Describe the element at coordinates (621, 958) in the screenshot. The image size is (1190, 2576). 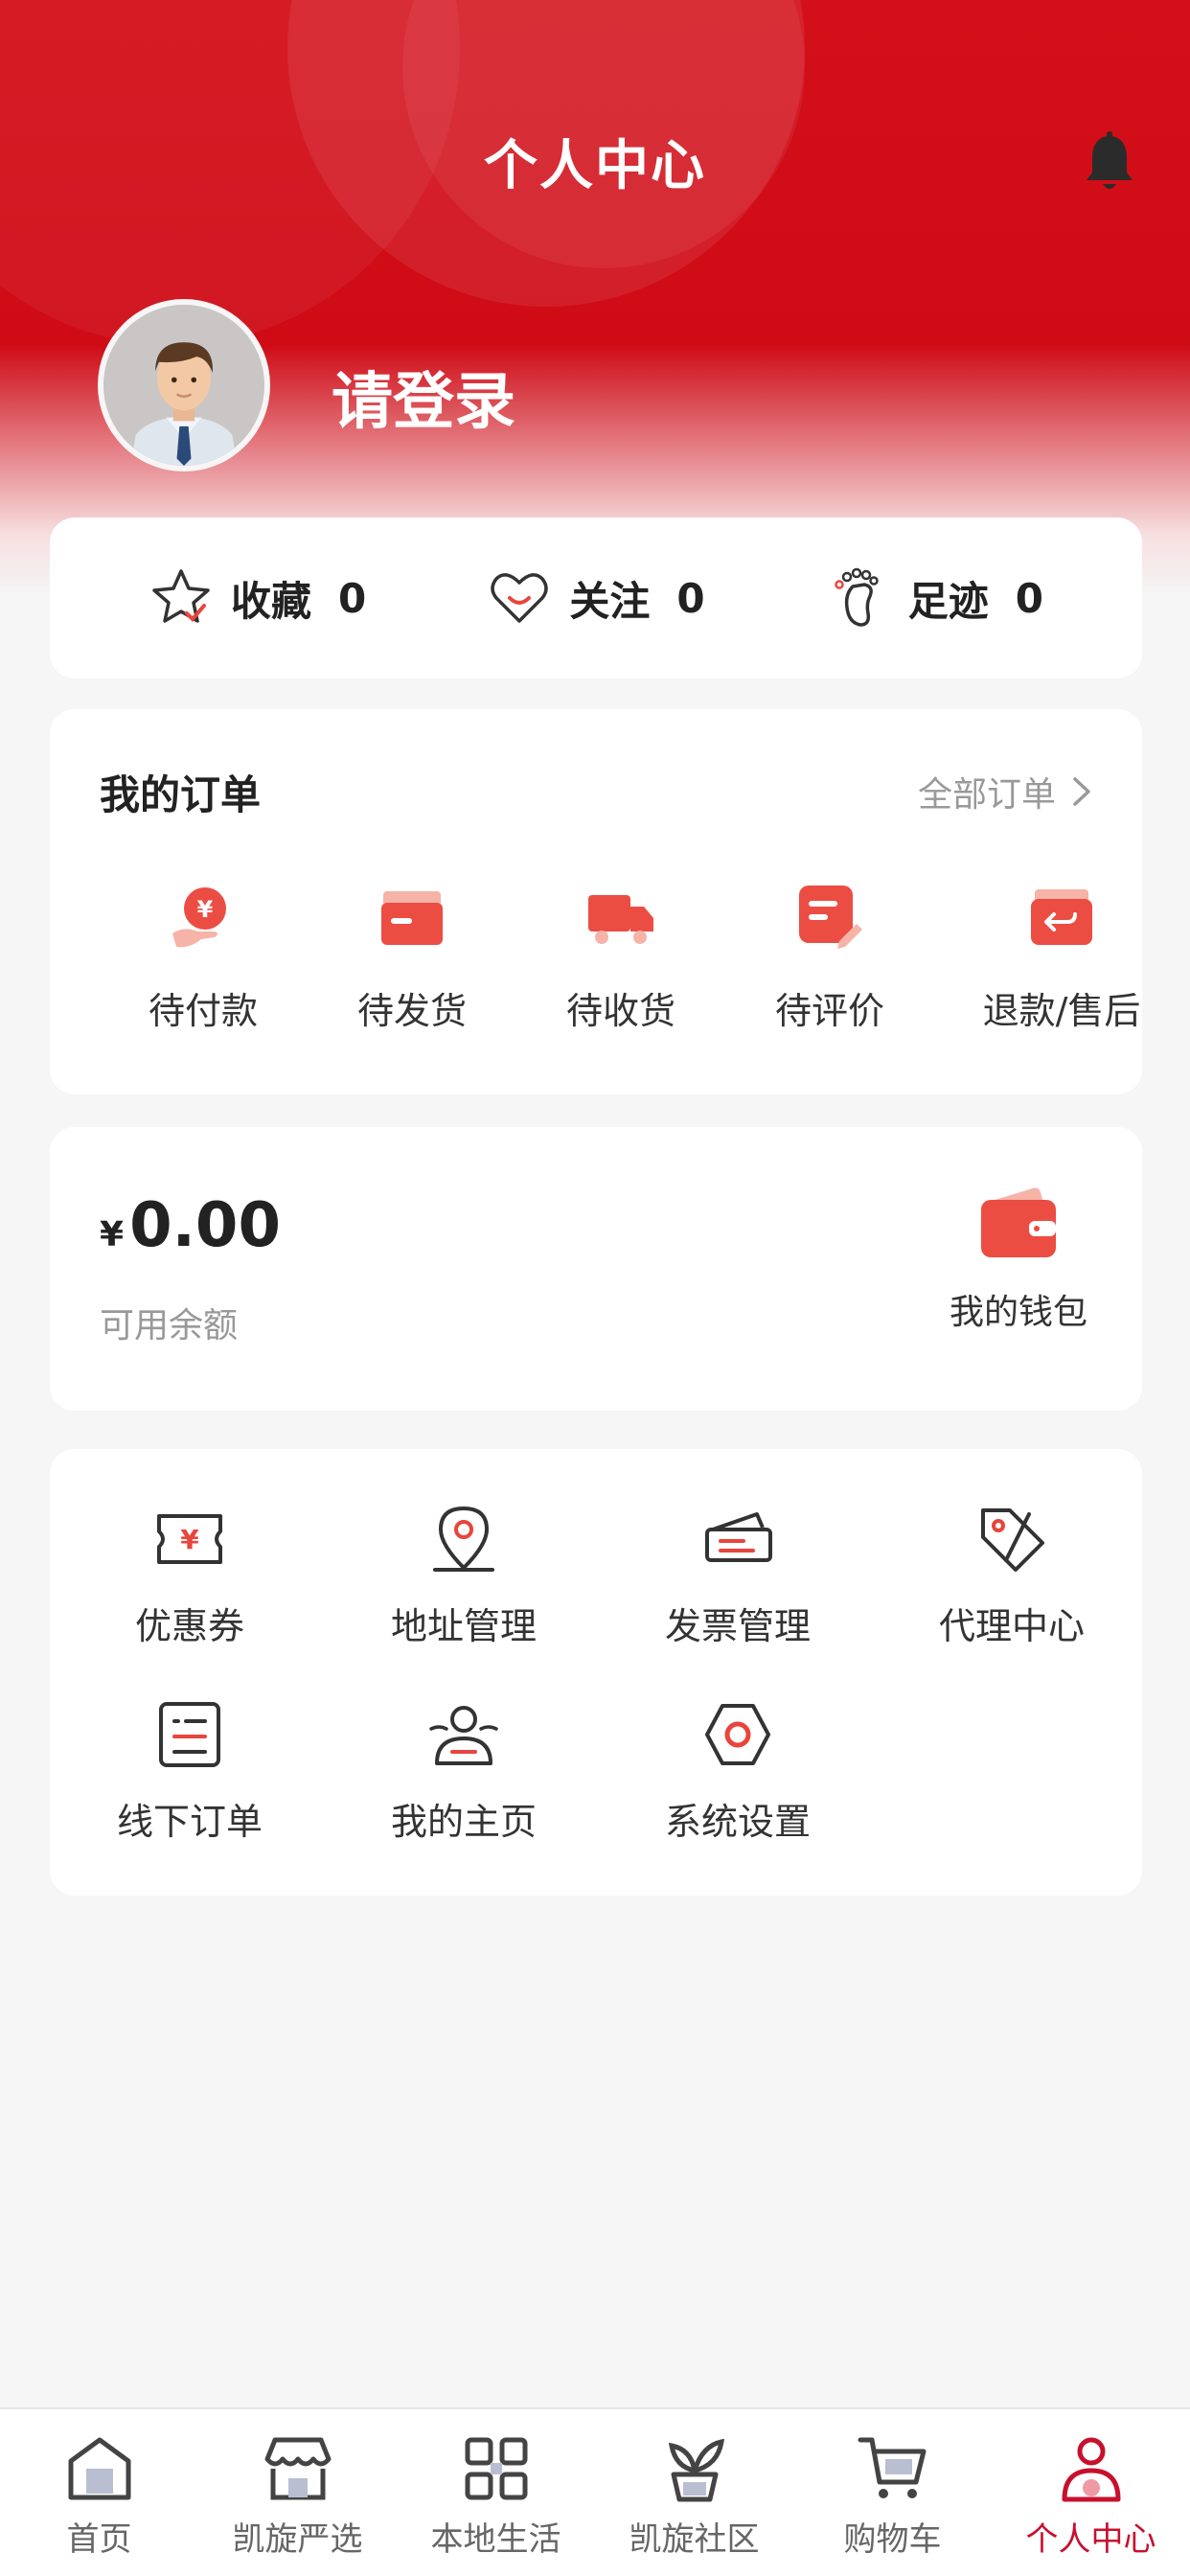
I see `order-pending-receipt: 待收货` at that location.